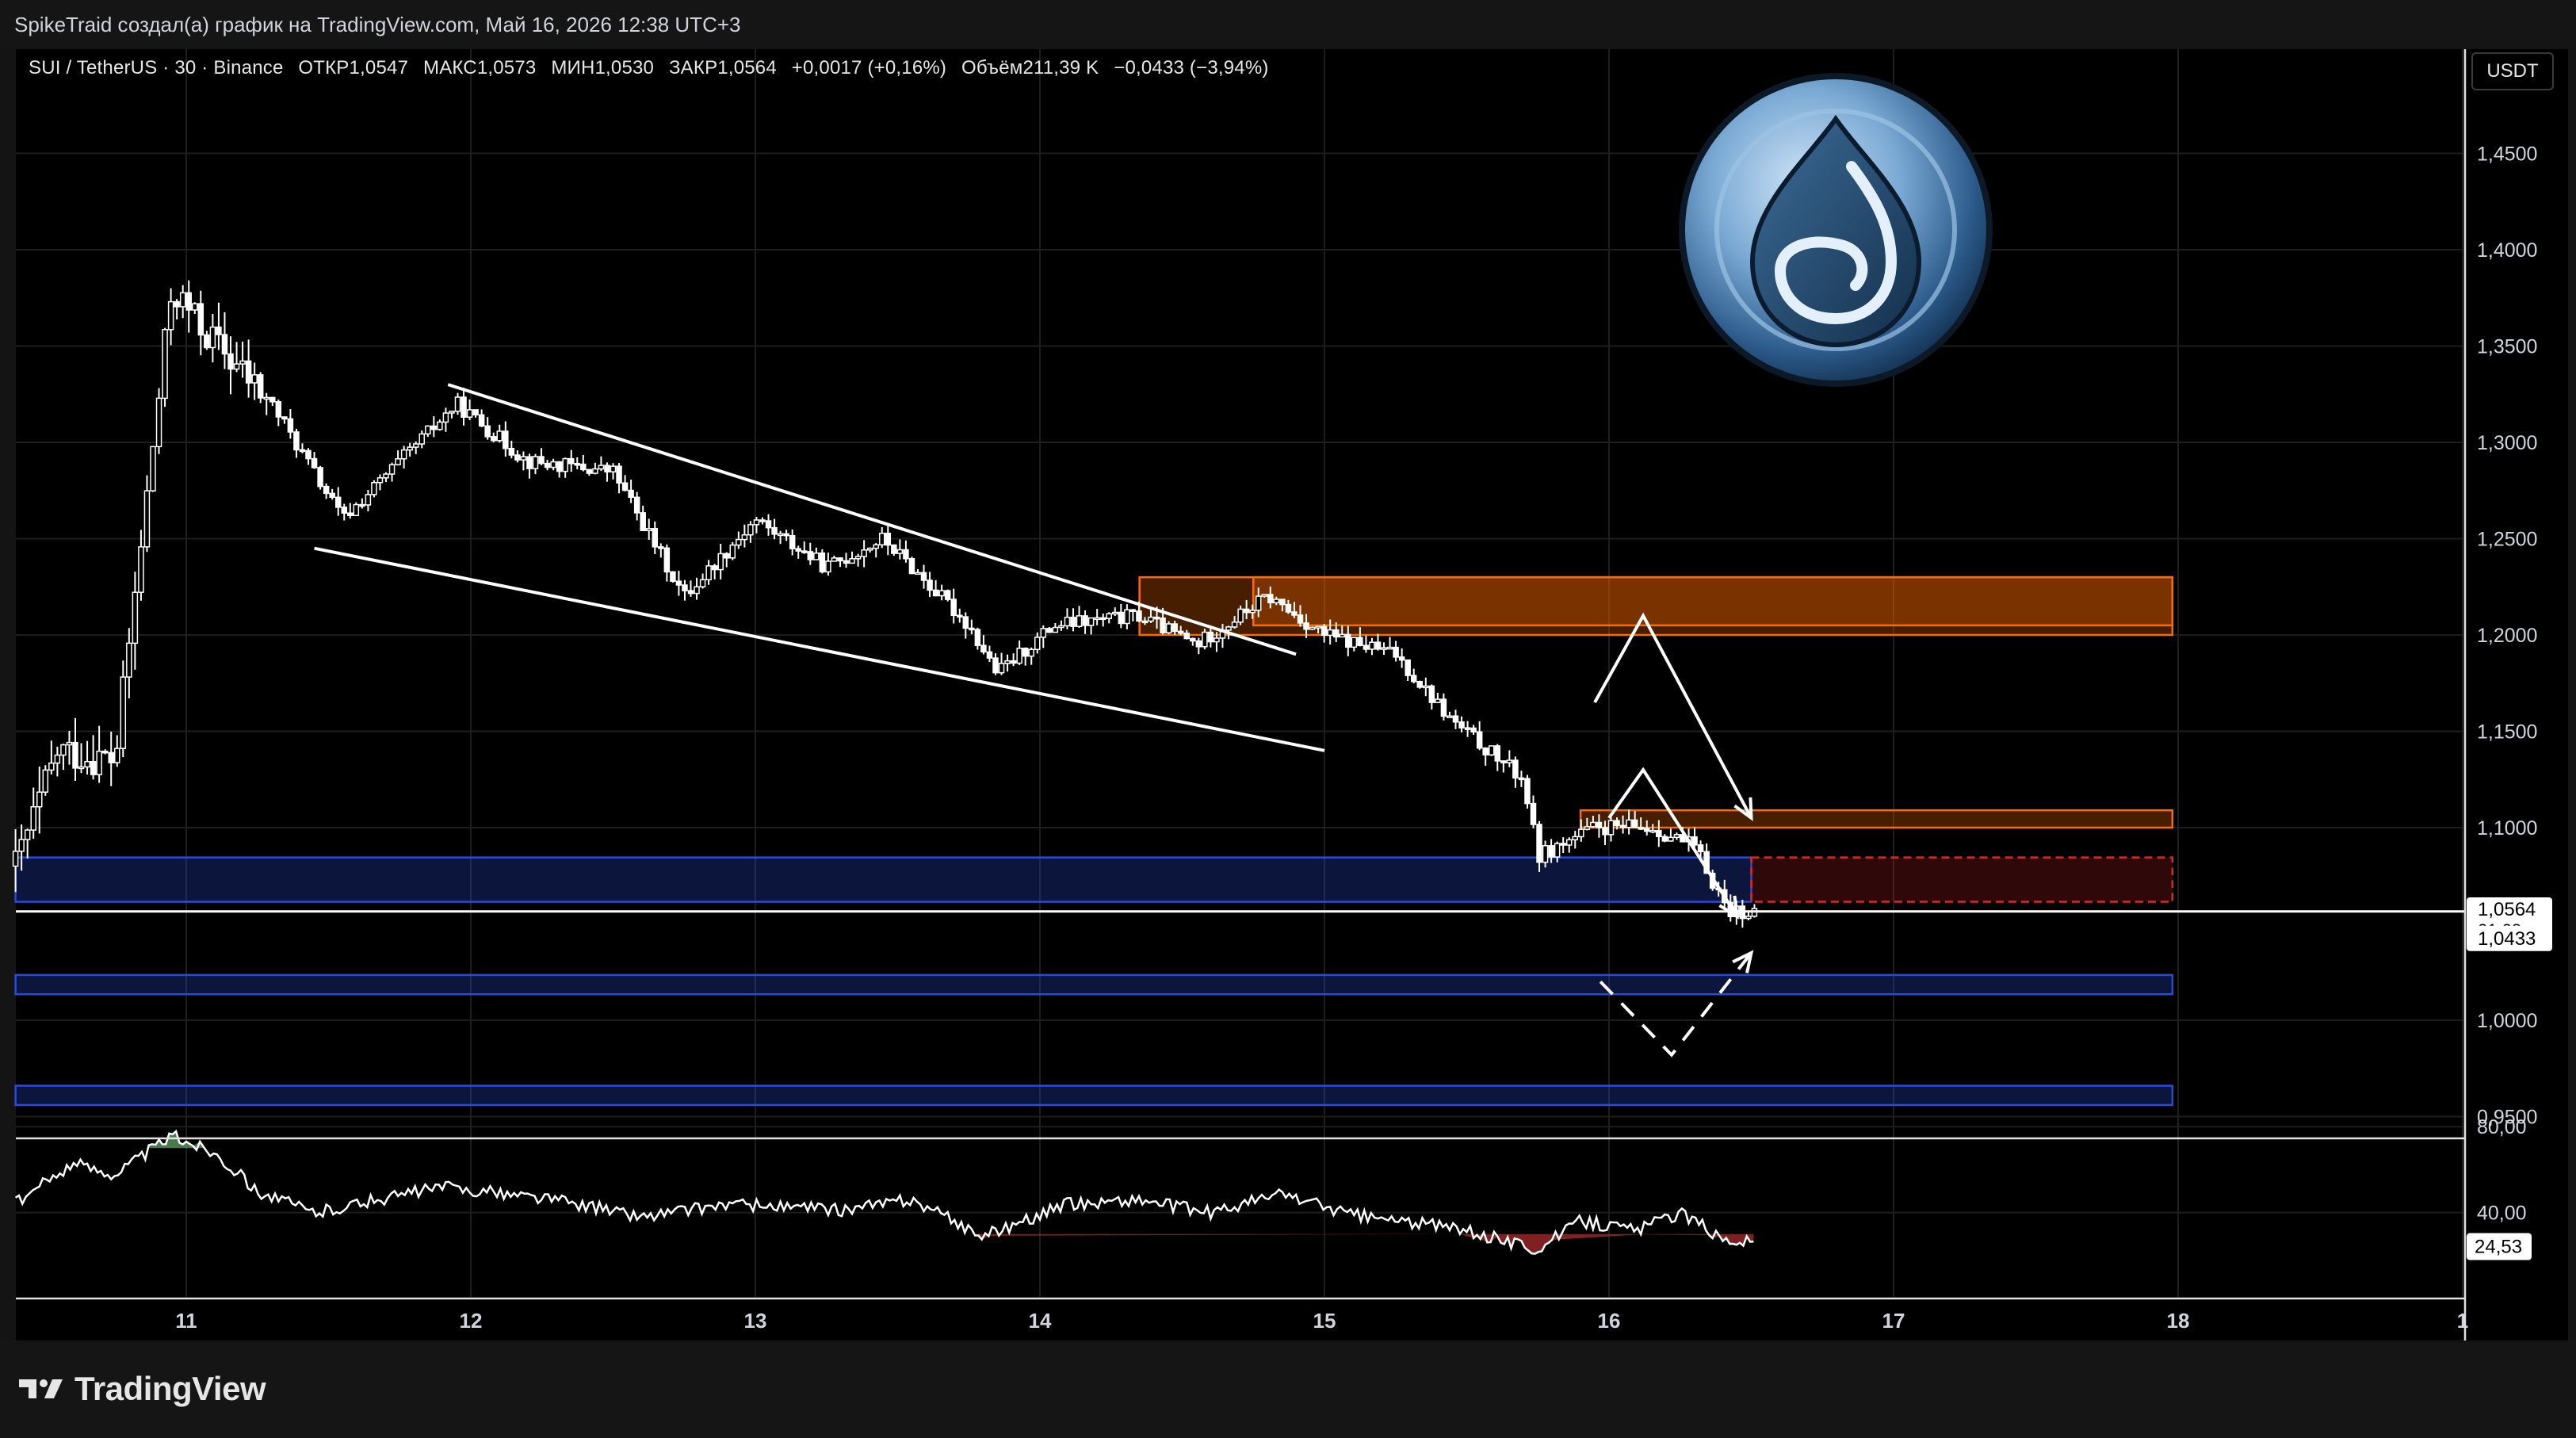 The height and width of the screenshot is (1438, 2576). Describe the element at coordinates (872, 520) in the screenshot. I see `trend-line` at that location.